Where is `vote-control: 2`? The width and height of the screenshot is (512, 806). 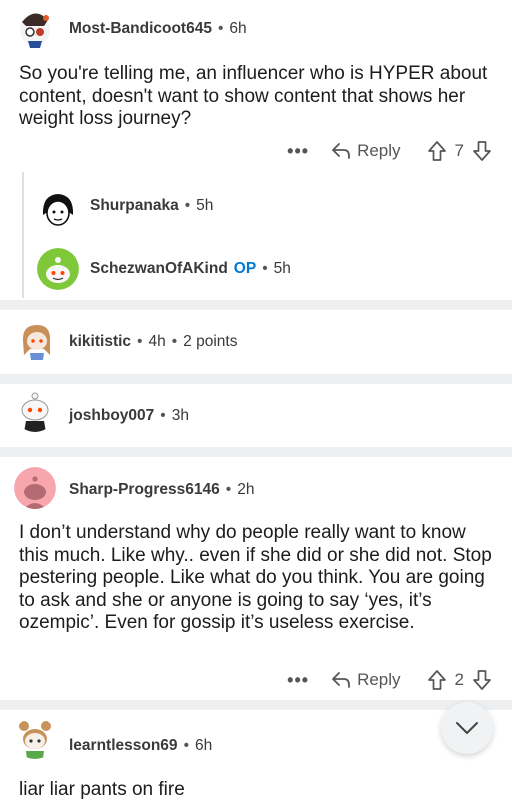
vote-control: 2 is located at coordinates (459, 680).